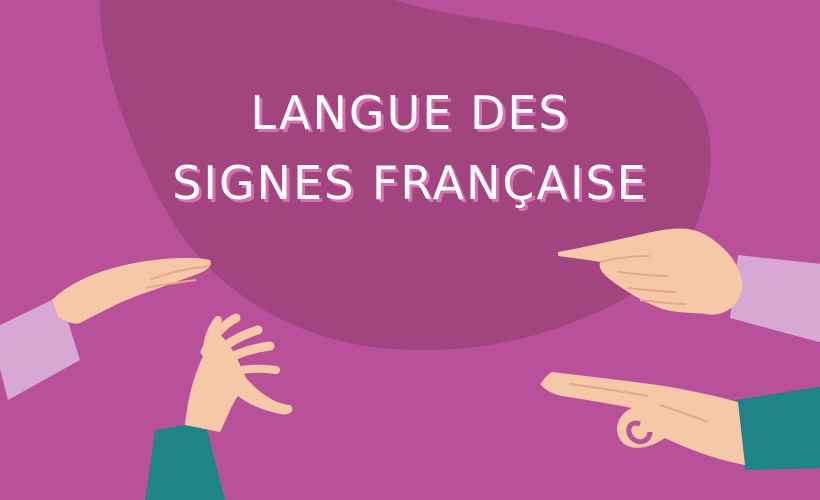 This screenshot has height=500, width=820. Describe the element at coordinates (105, 328) in the screenshot. I see `open-palm-hand-icon` at that location.